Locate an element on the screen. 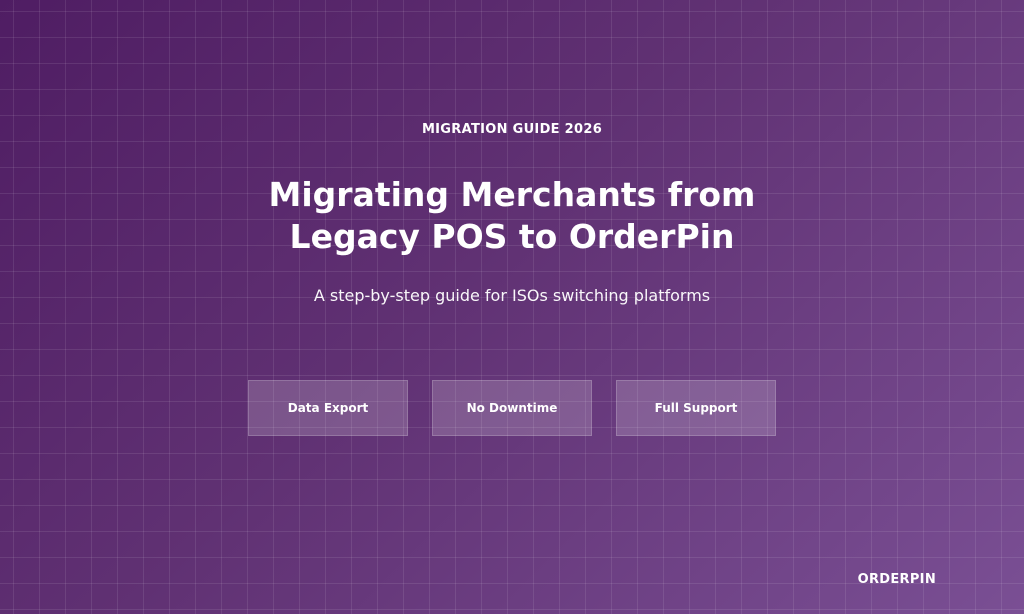  feature-pill-data-export: Data Export is located at coordinates (328, 408).